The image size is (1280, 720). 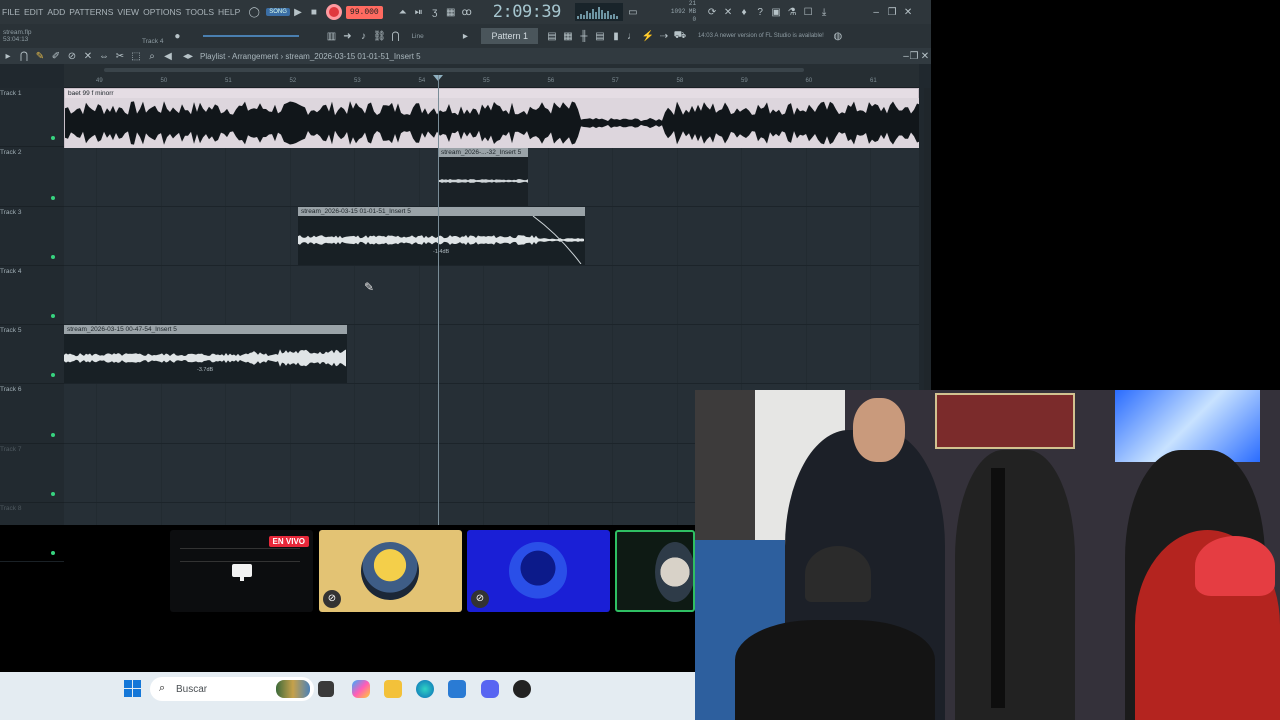 What do you see at coordinates (522, 689) in the screenshot?
I see `fl-studio-taskbar-icon` at bounding box center [522, 689].